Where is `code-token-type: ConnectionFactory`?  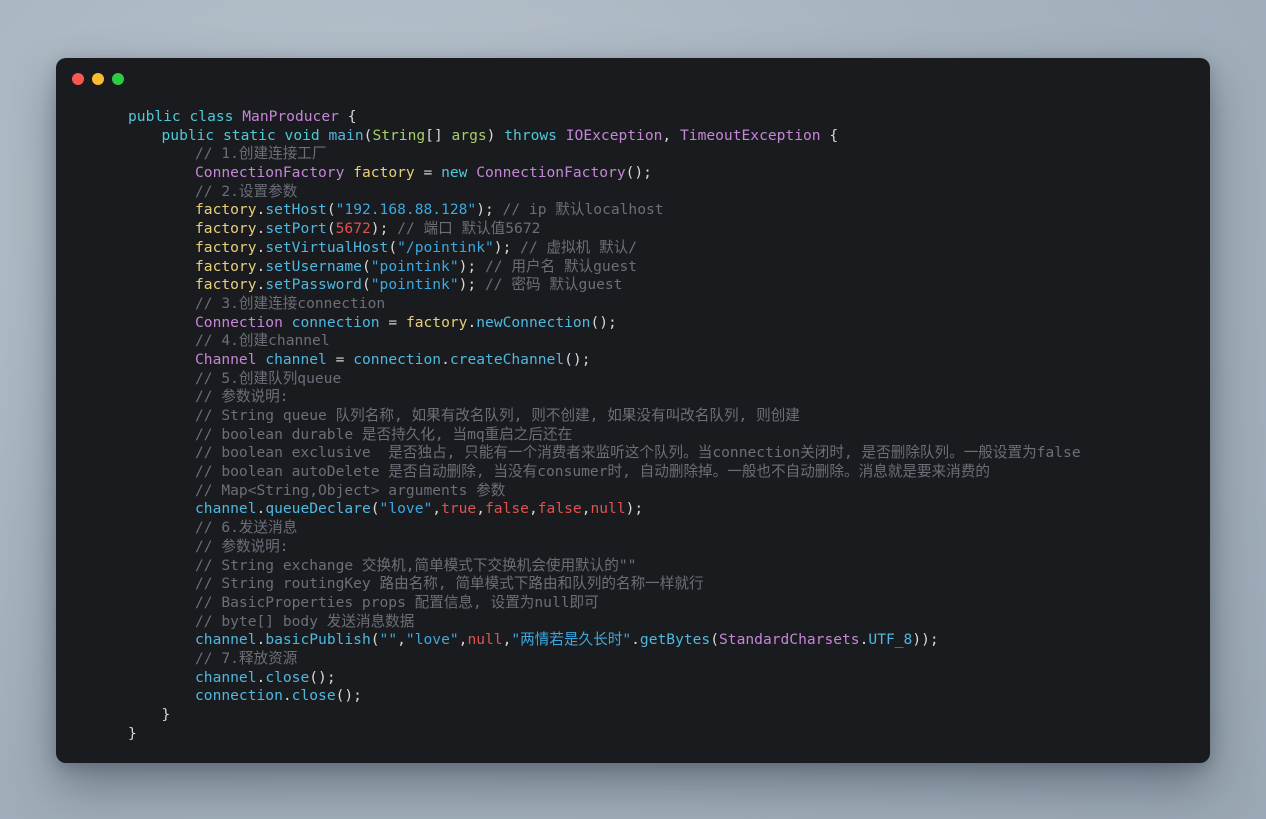 code-token-type: ConnectionFactory is located at coordinates (270, 173).